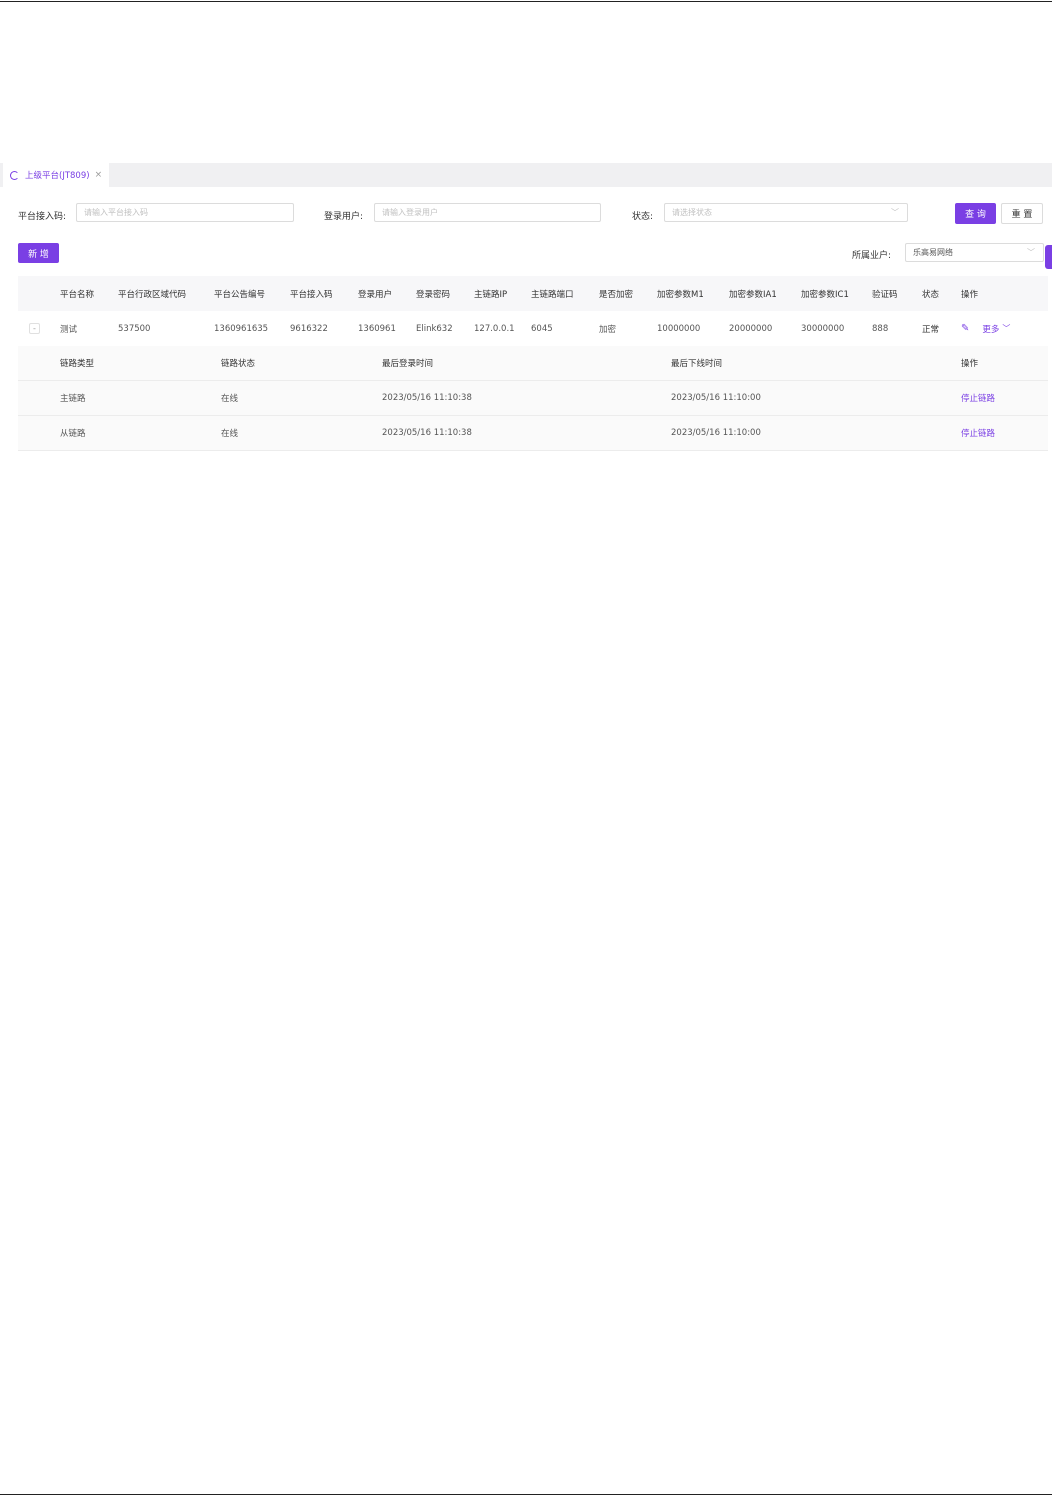 The width and height of the screenshot is (1052, 1497). Describe the element at coordinates (38, 253) in the screenshot. I see `add-button: 新 增` at that location.